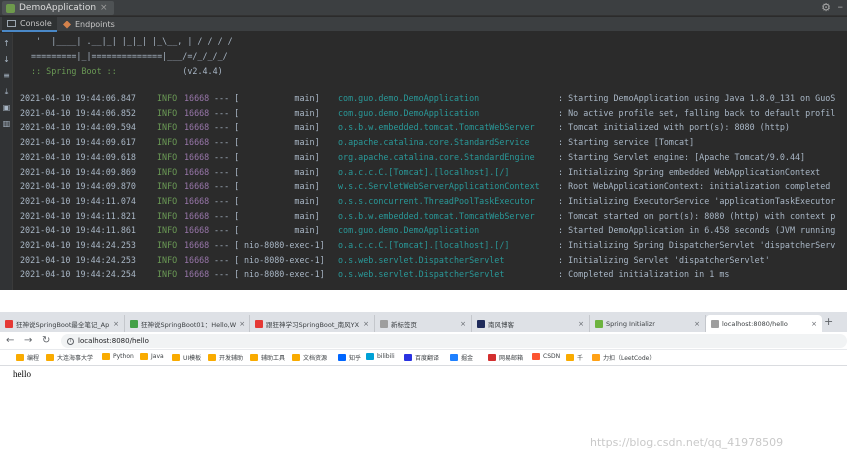  Describe the element at coordinates (6, 43) in the screenshot. I see `up-arrow-icon: ↑` at that location.